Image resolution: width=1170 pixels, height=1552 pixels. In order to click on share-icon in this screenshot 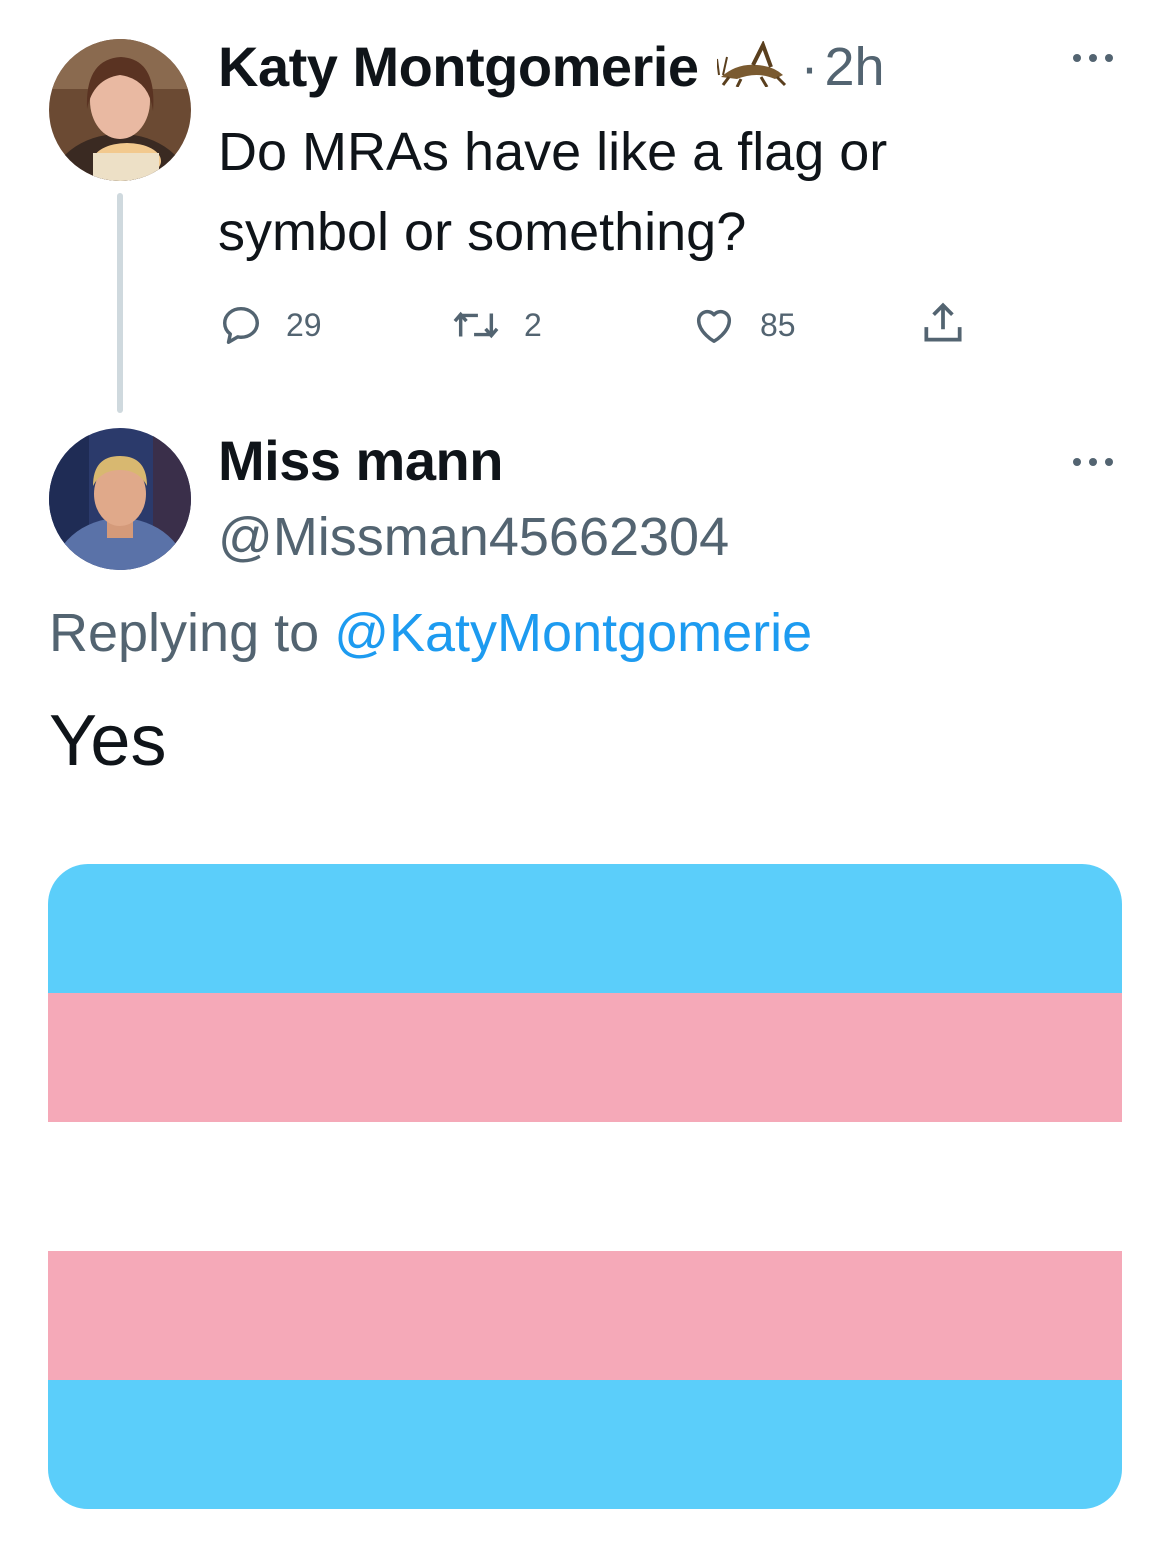, I will do `click(943, 325)`.